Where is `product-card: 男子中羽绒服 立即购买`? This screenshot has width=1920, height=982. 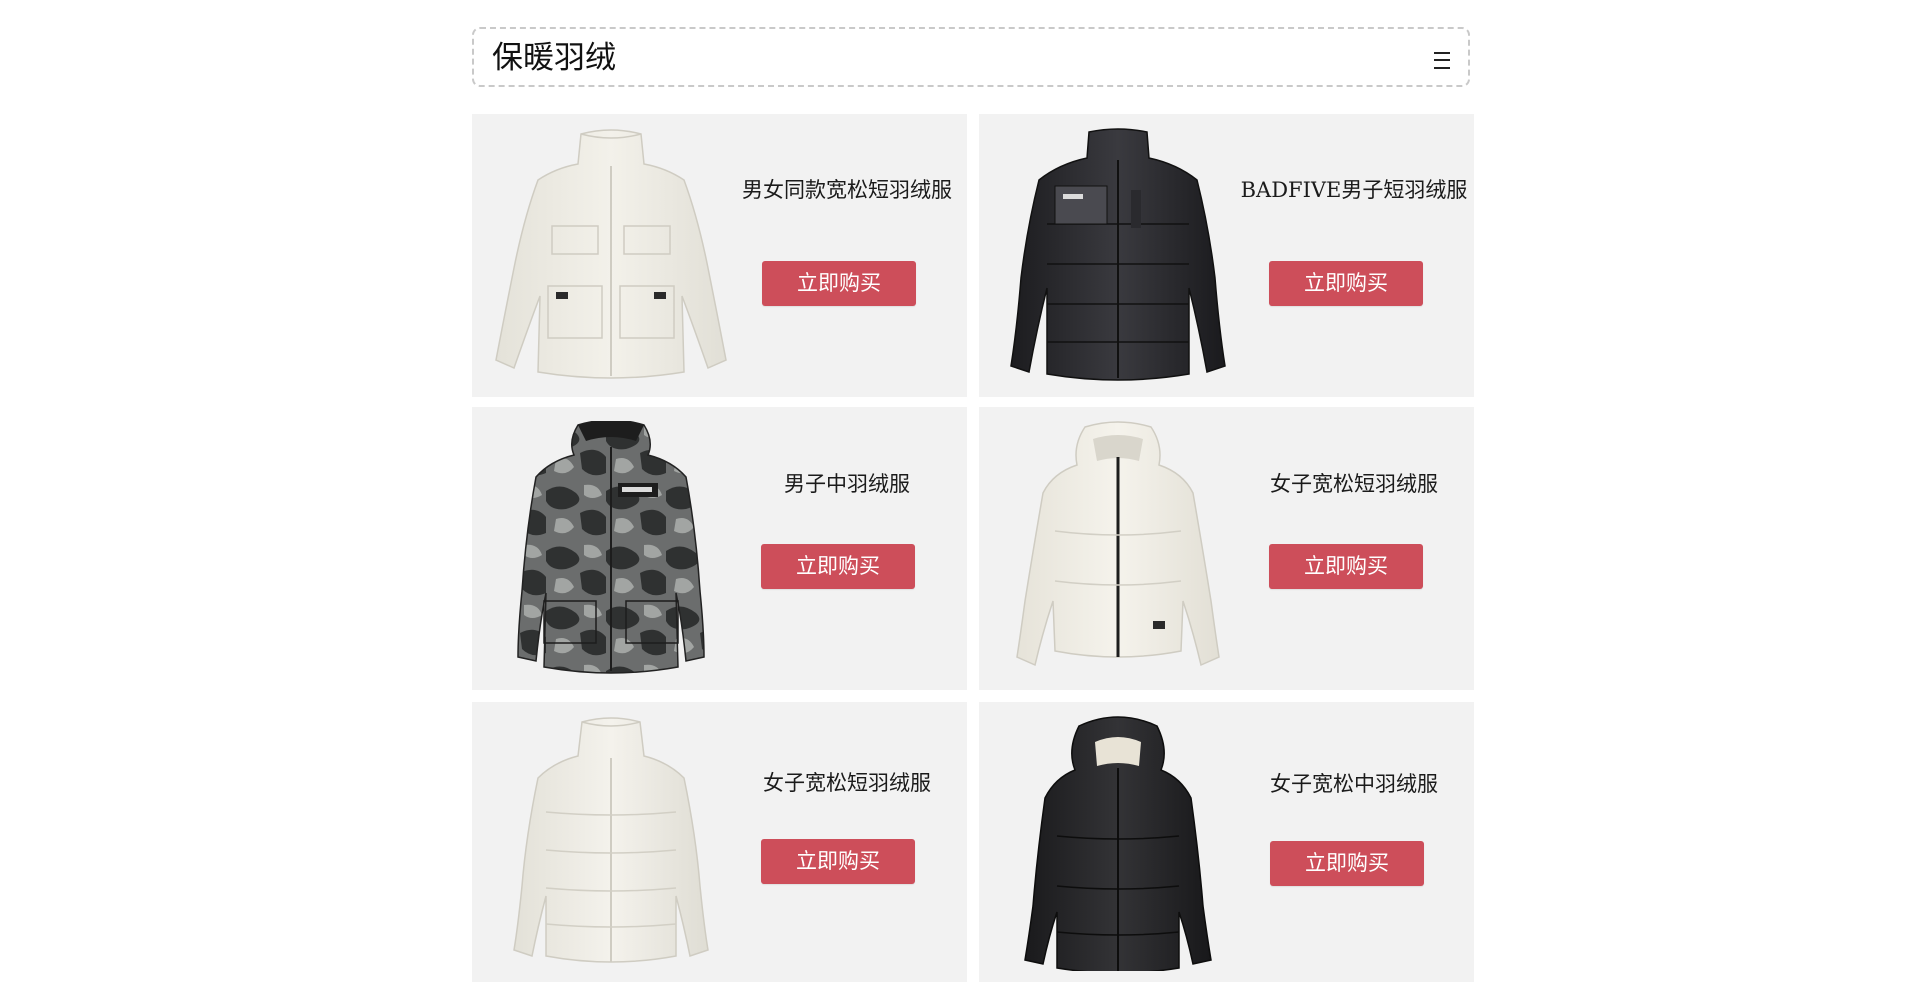 product-card: 男子中羽绒服 立即购买 is located at coordinates (719, 548).